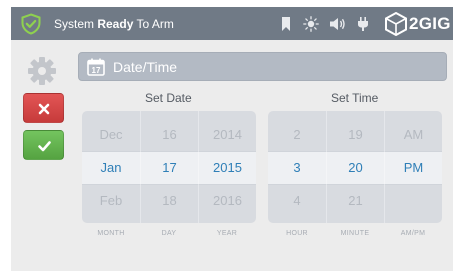 The height and width of the screenshot is (274, 453). I want to click on minute-current: 20, so click(355, 170).